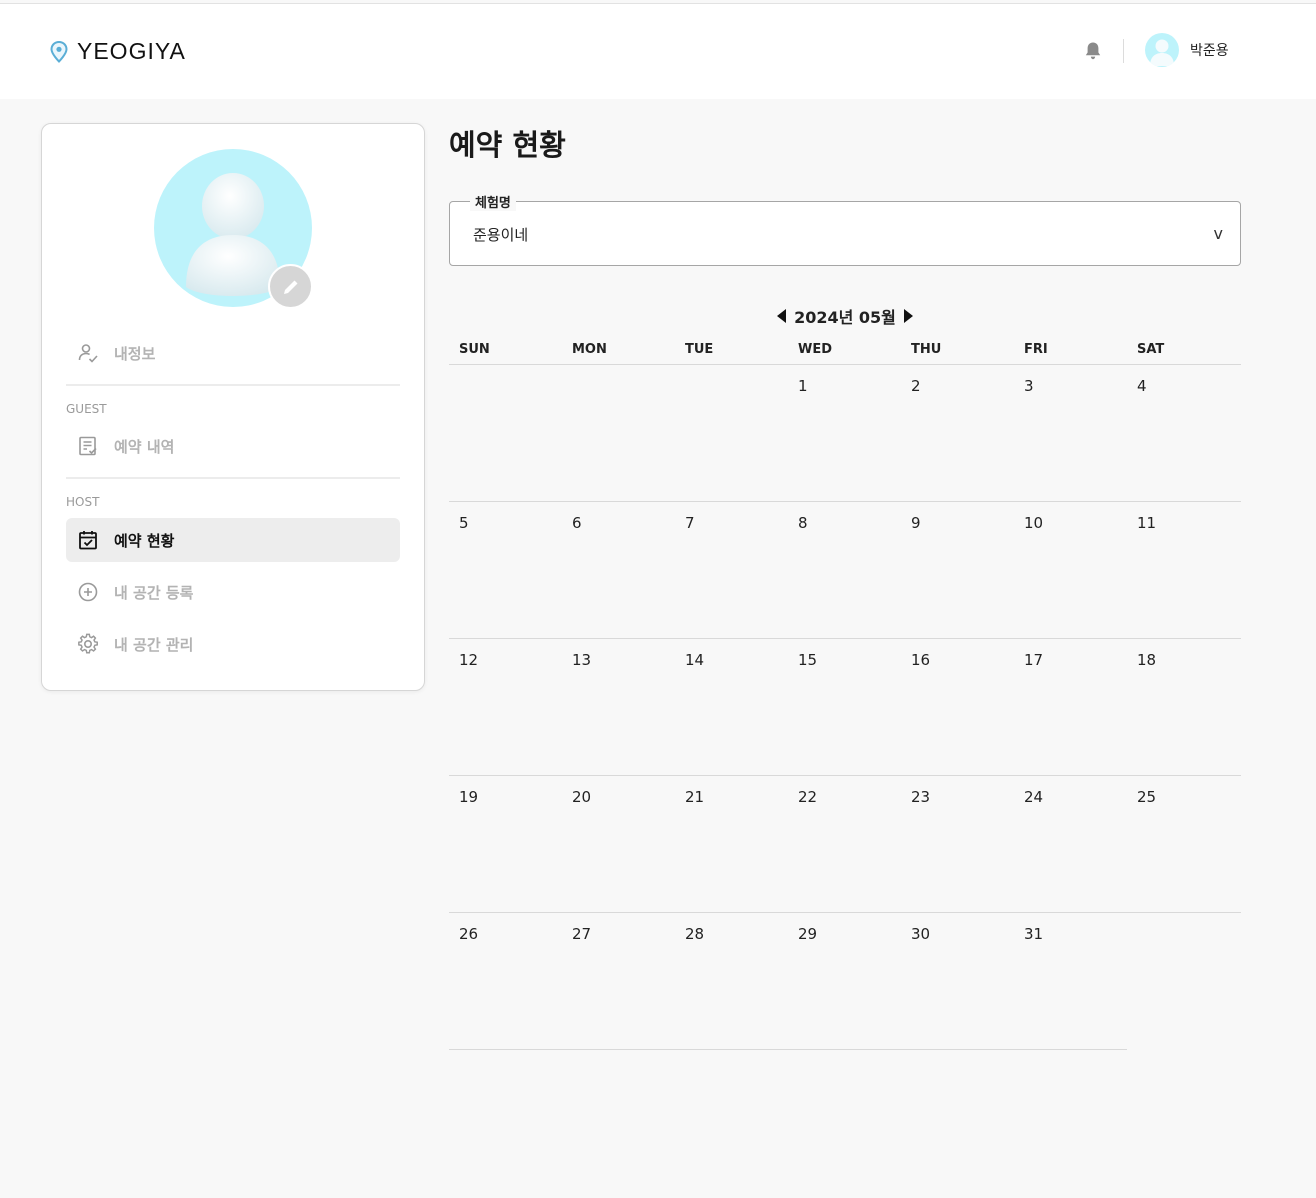 The image size is (1316, 1198). I want to click on calendar-day-number: 26, so click(469, 934).